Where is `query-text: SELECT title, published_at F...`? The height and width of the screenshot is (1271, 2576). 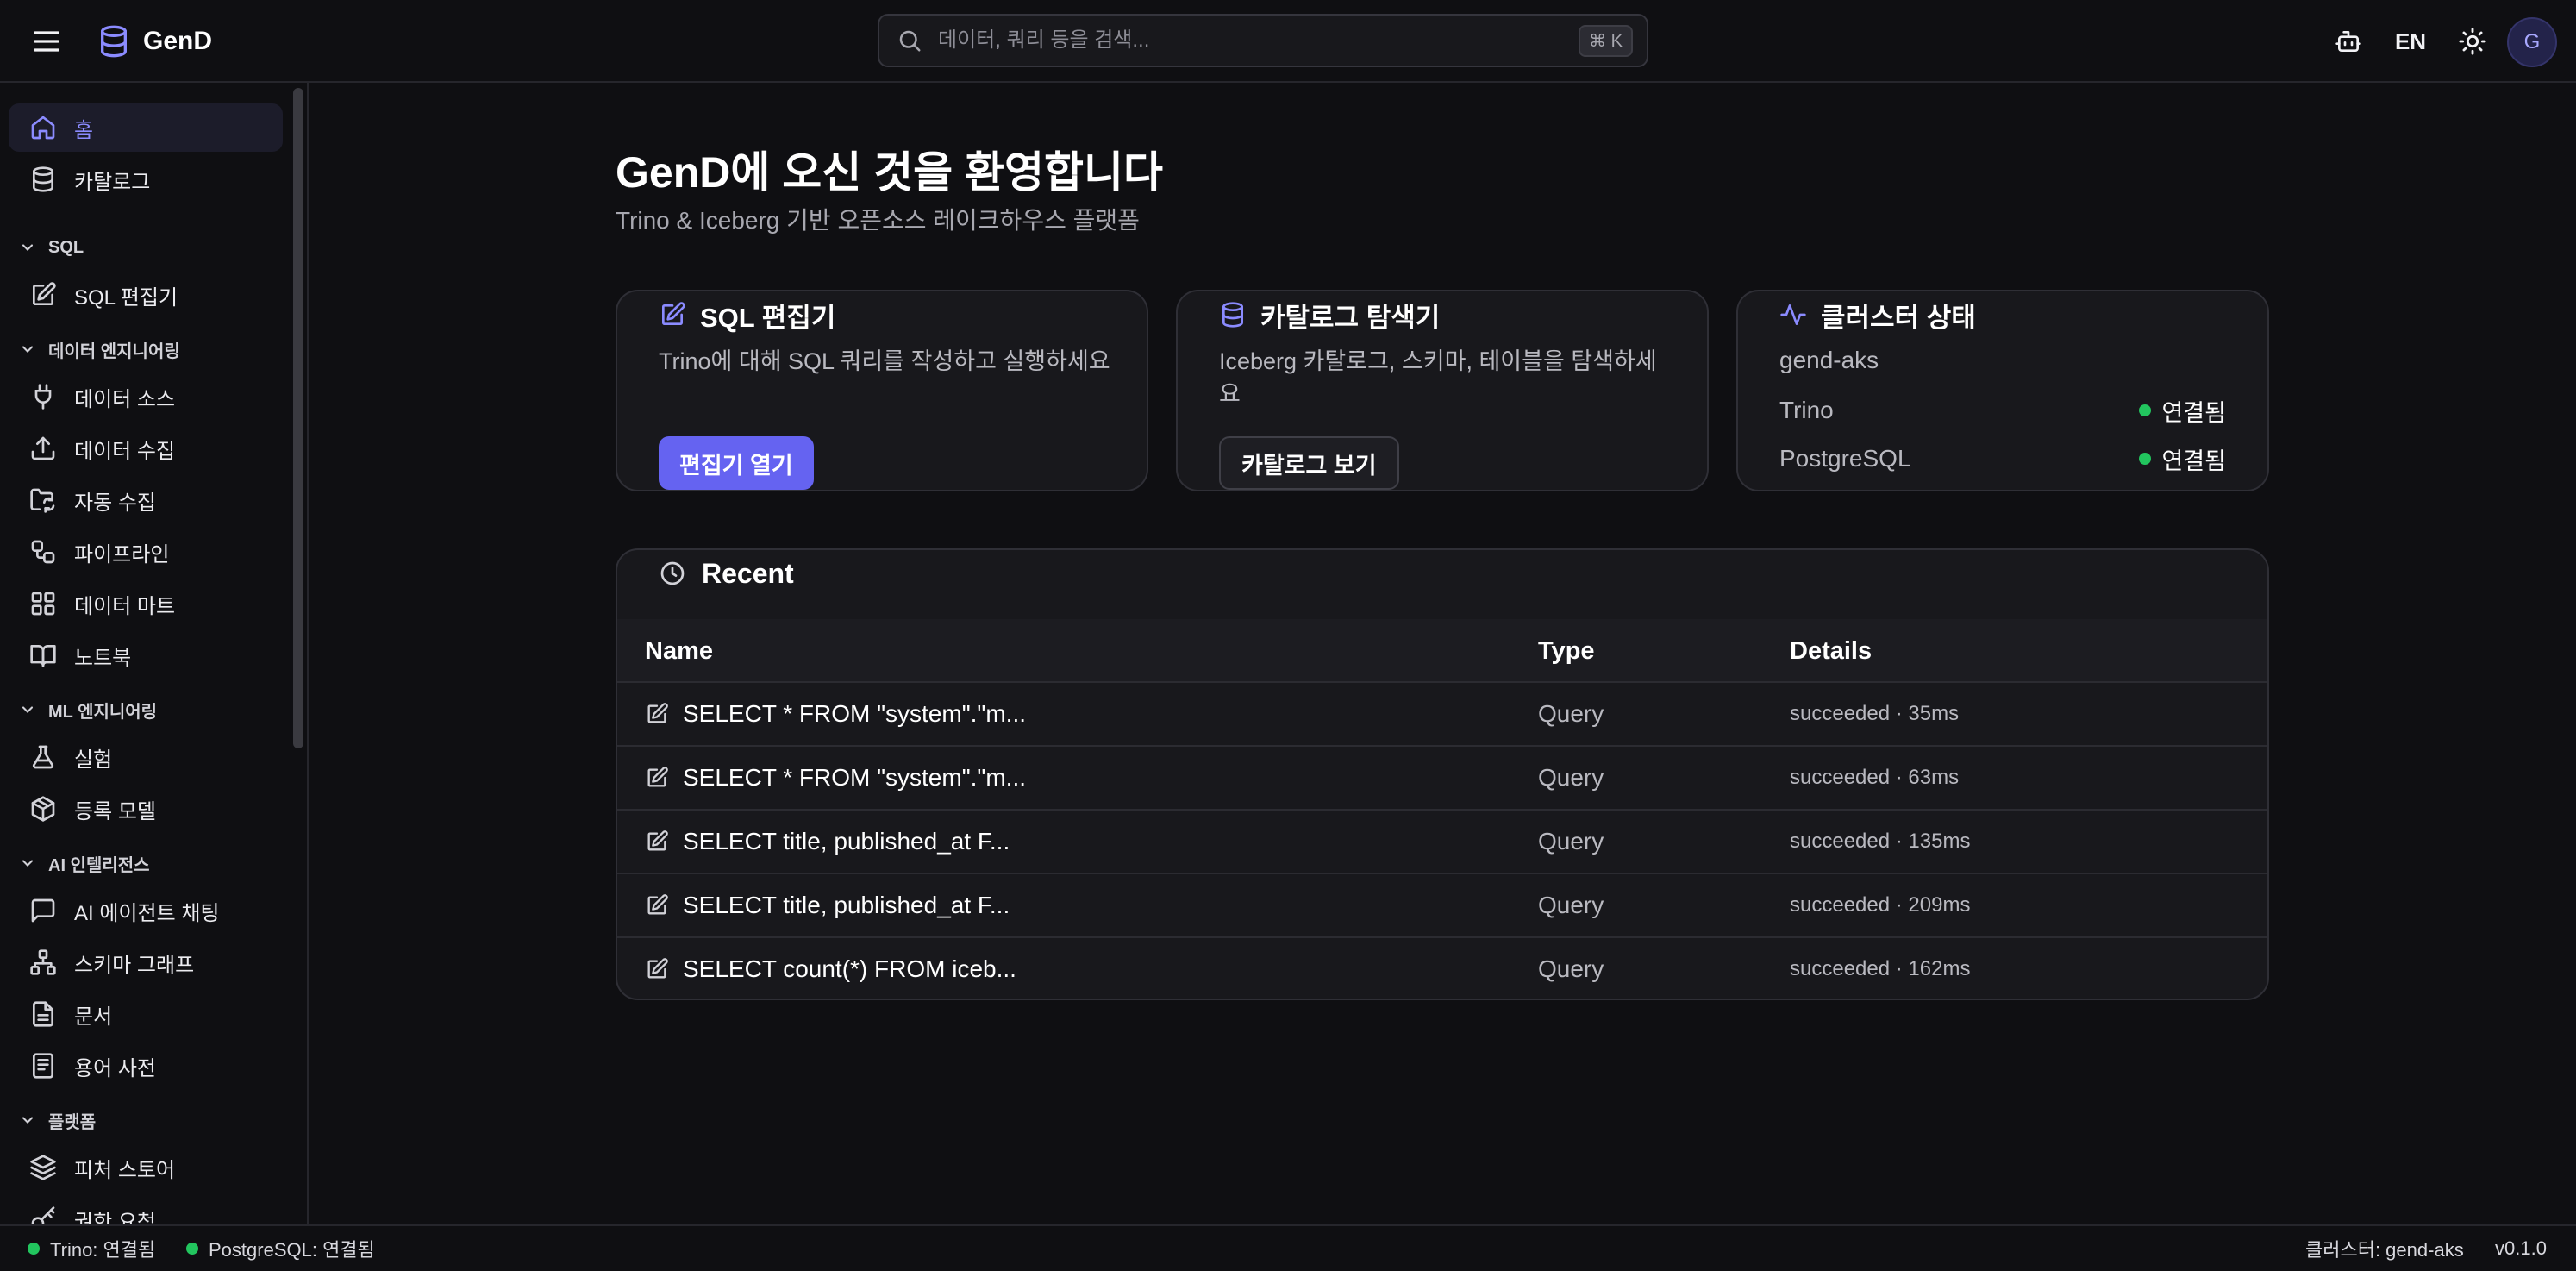
query-text: SELECT title, published_at F... is located at coordinates (847, 841).